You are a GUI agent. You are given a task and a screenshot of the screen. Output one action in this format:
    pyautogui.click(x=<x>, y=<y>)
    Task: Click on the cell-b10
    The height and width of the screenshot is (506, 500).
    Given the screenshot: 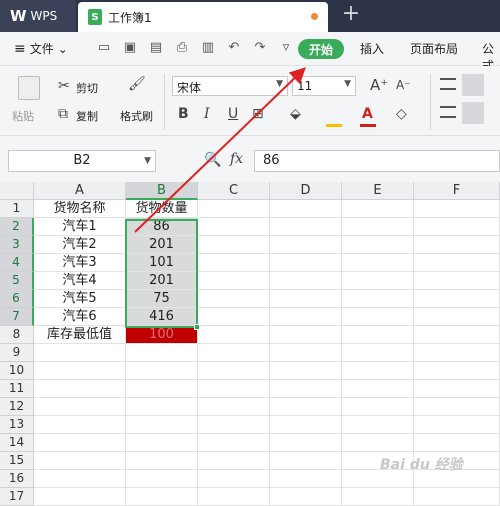 What is the action you would take?
    pyautogui.click(x=162, y=371)
    